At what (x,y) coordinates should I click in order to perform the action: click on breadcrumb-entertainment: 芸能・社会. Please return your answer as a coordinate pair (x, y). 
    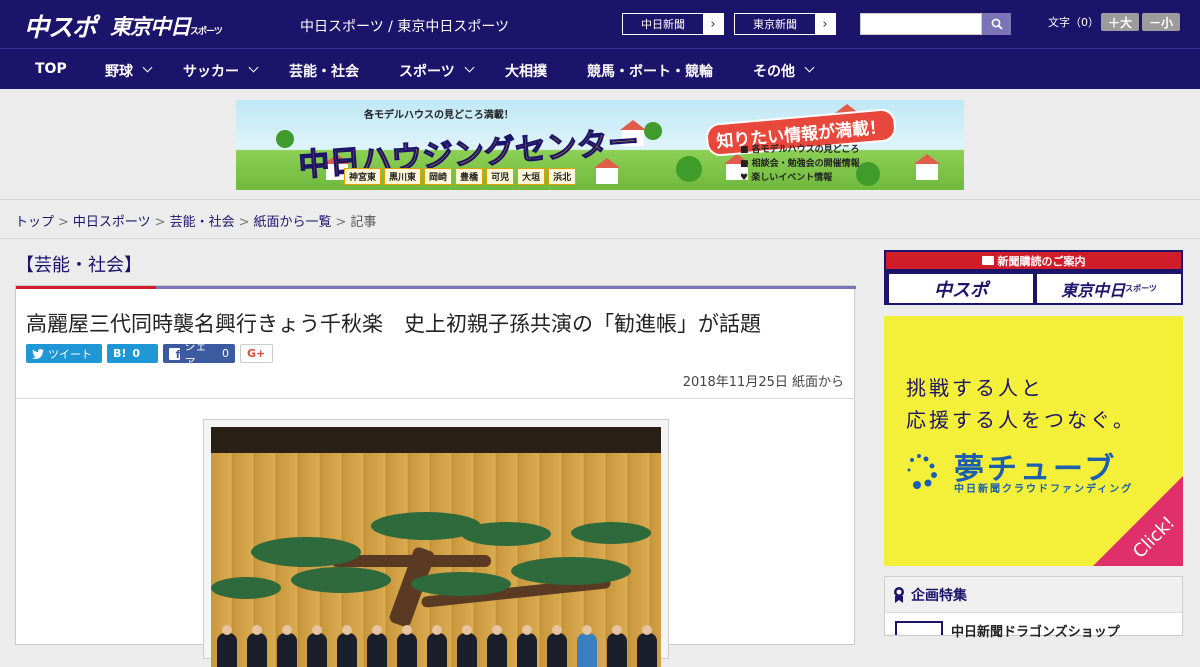
    Looking at the image, I should click on (202, 222).